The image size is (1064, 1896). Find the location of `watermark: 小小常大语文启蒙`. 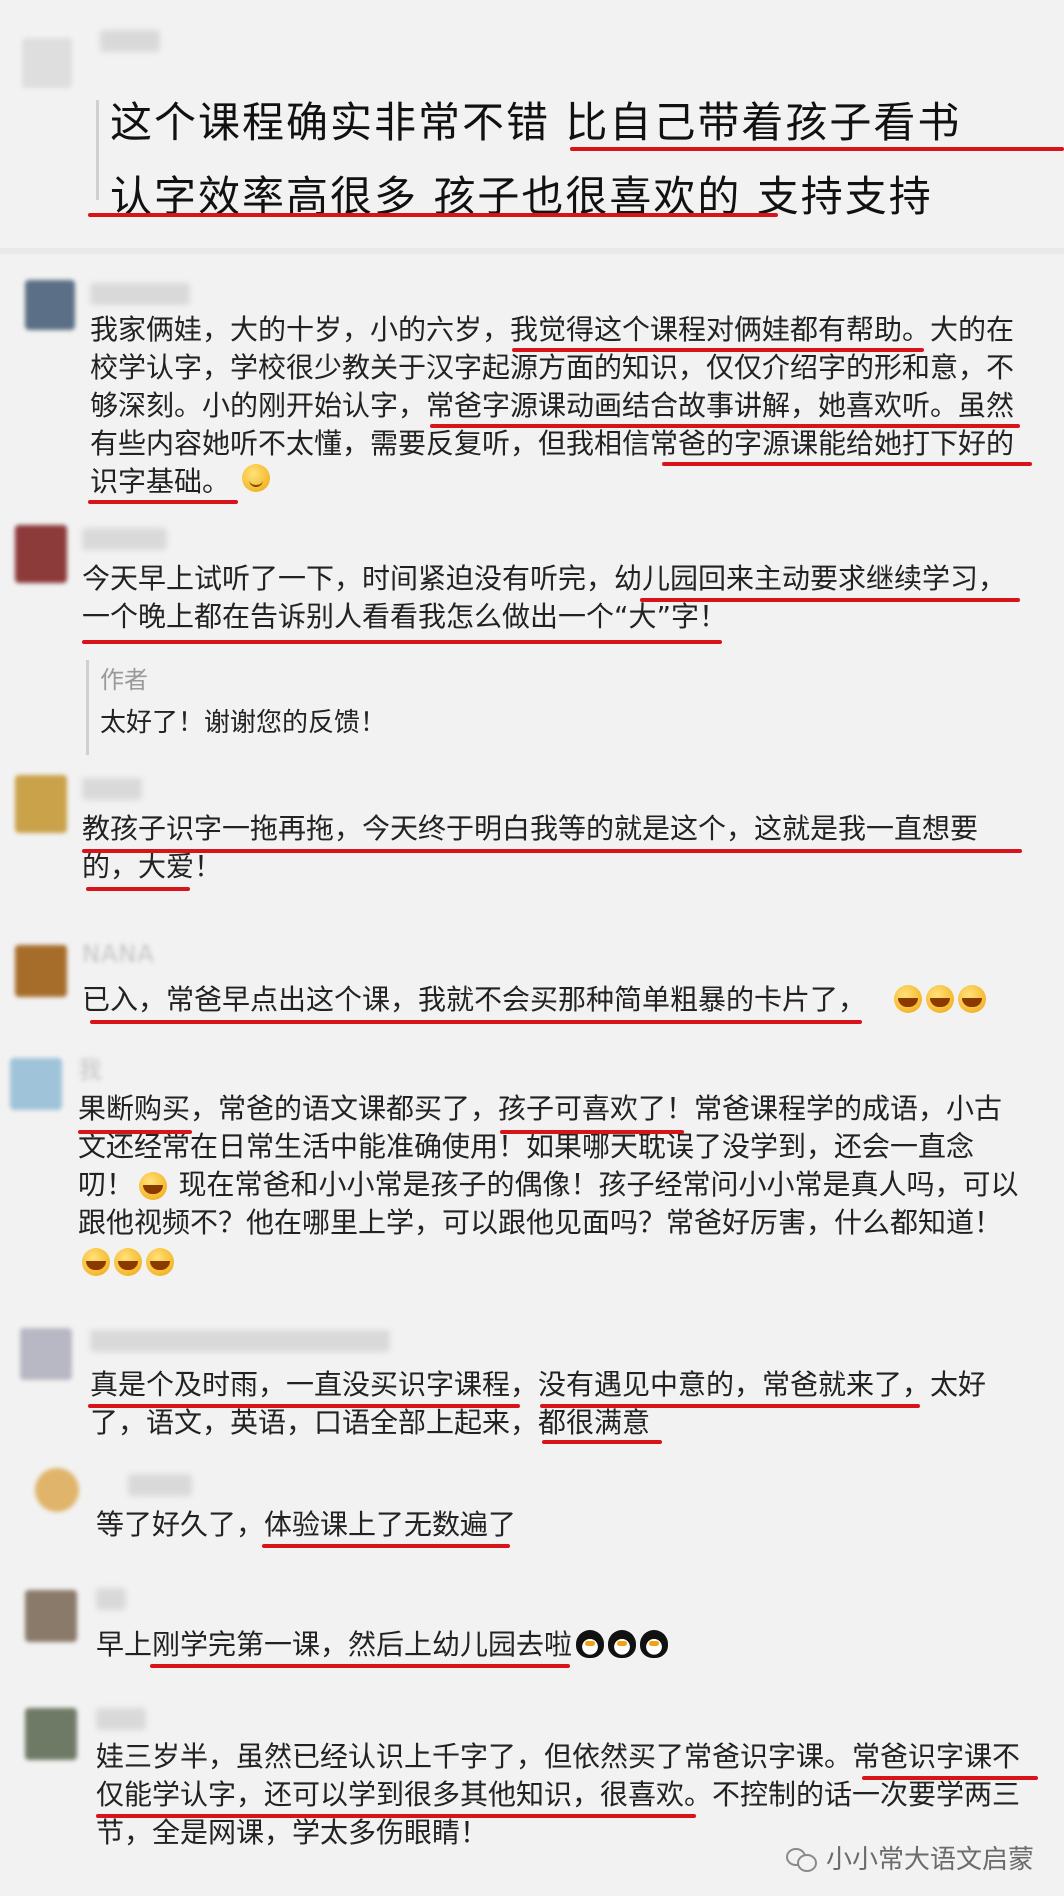

watermark: 小小常大语文启蒙 is located at coordinates (909, 1857).